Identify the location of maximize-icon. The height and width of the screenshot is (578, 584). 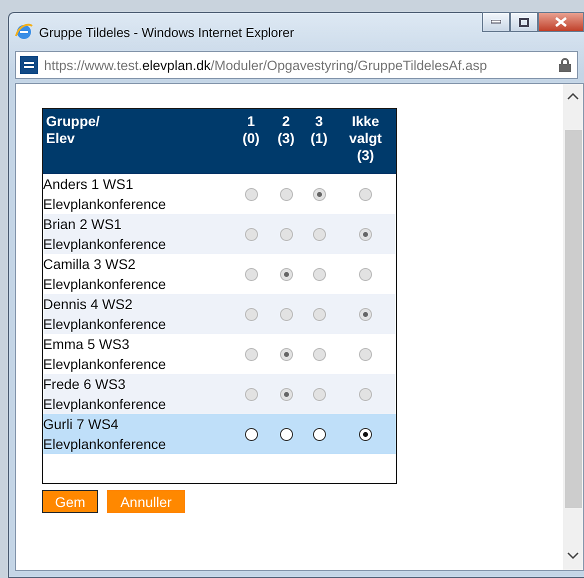
(524, 22).